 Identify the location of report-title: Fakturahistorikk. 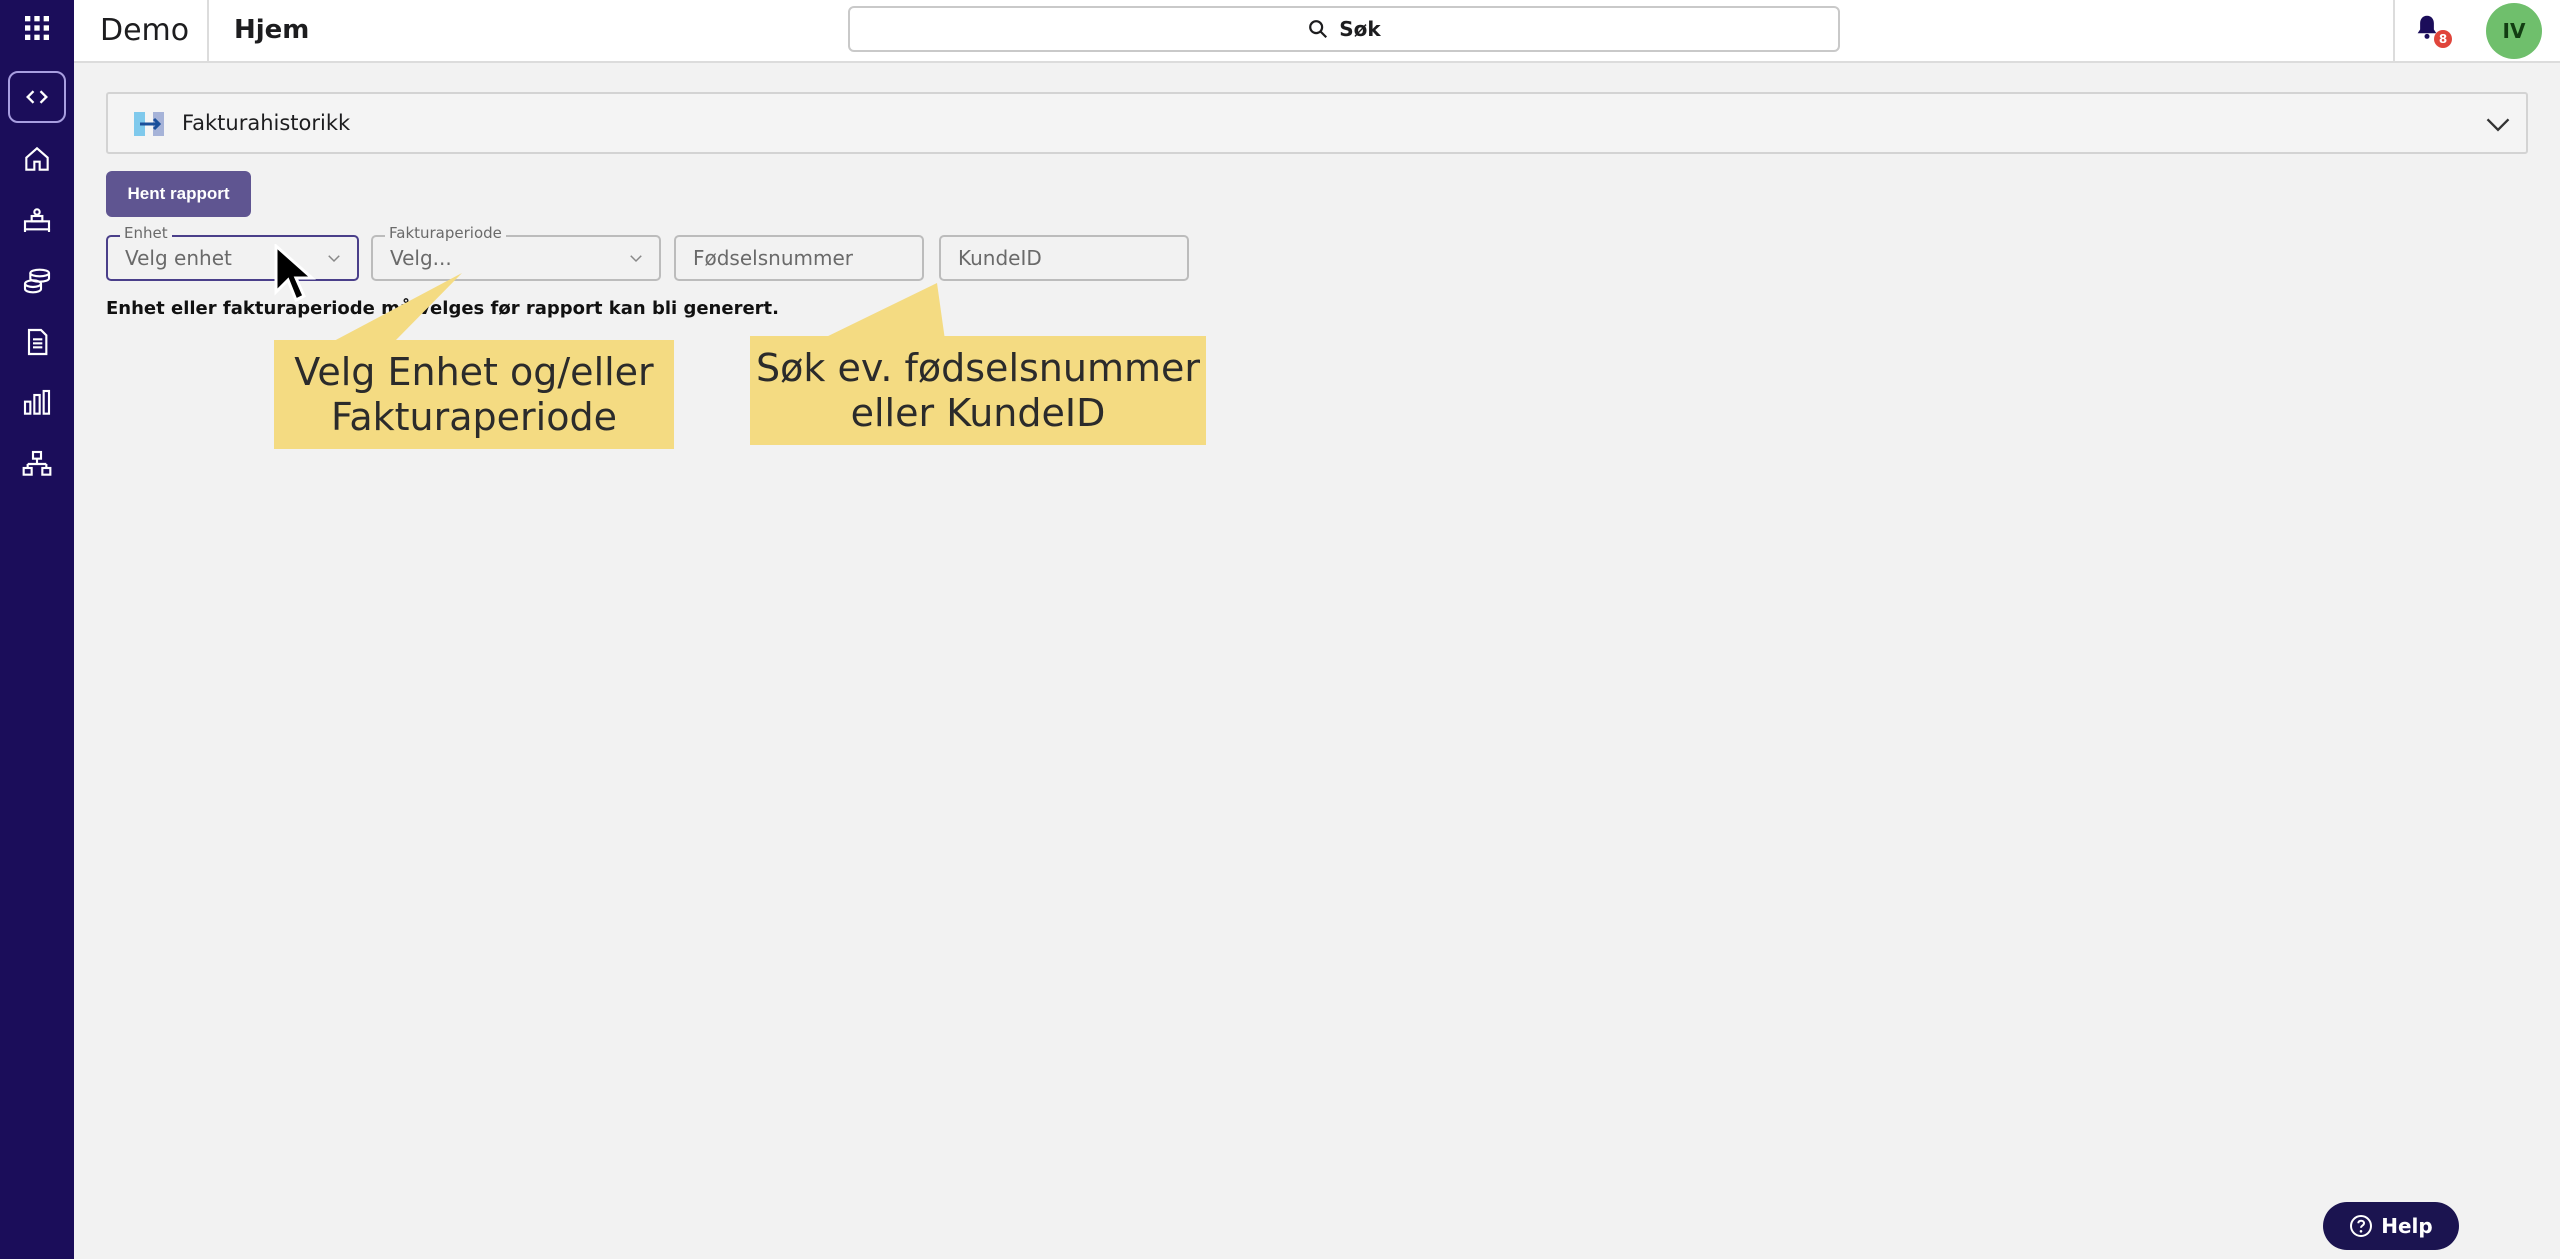
(266, 123).